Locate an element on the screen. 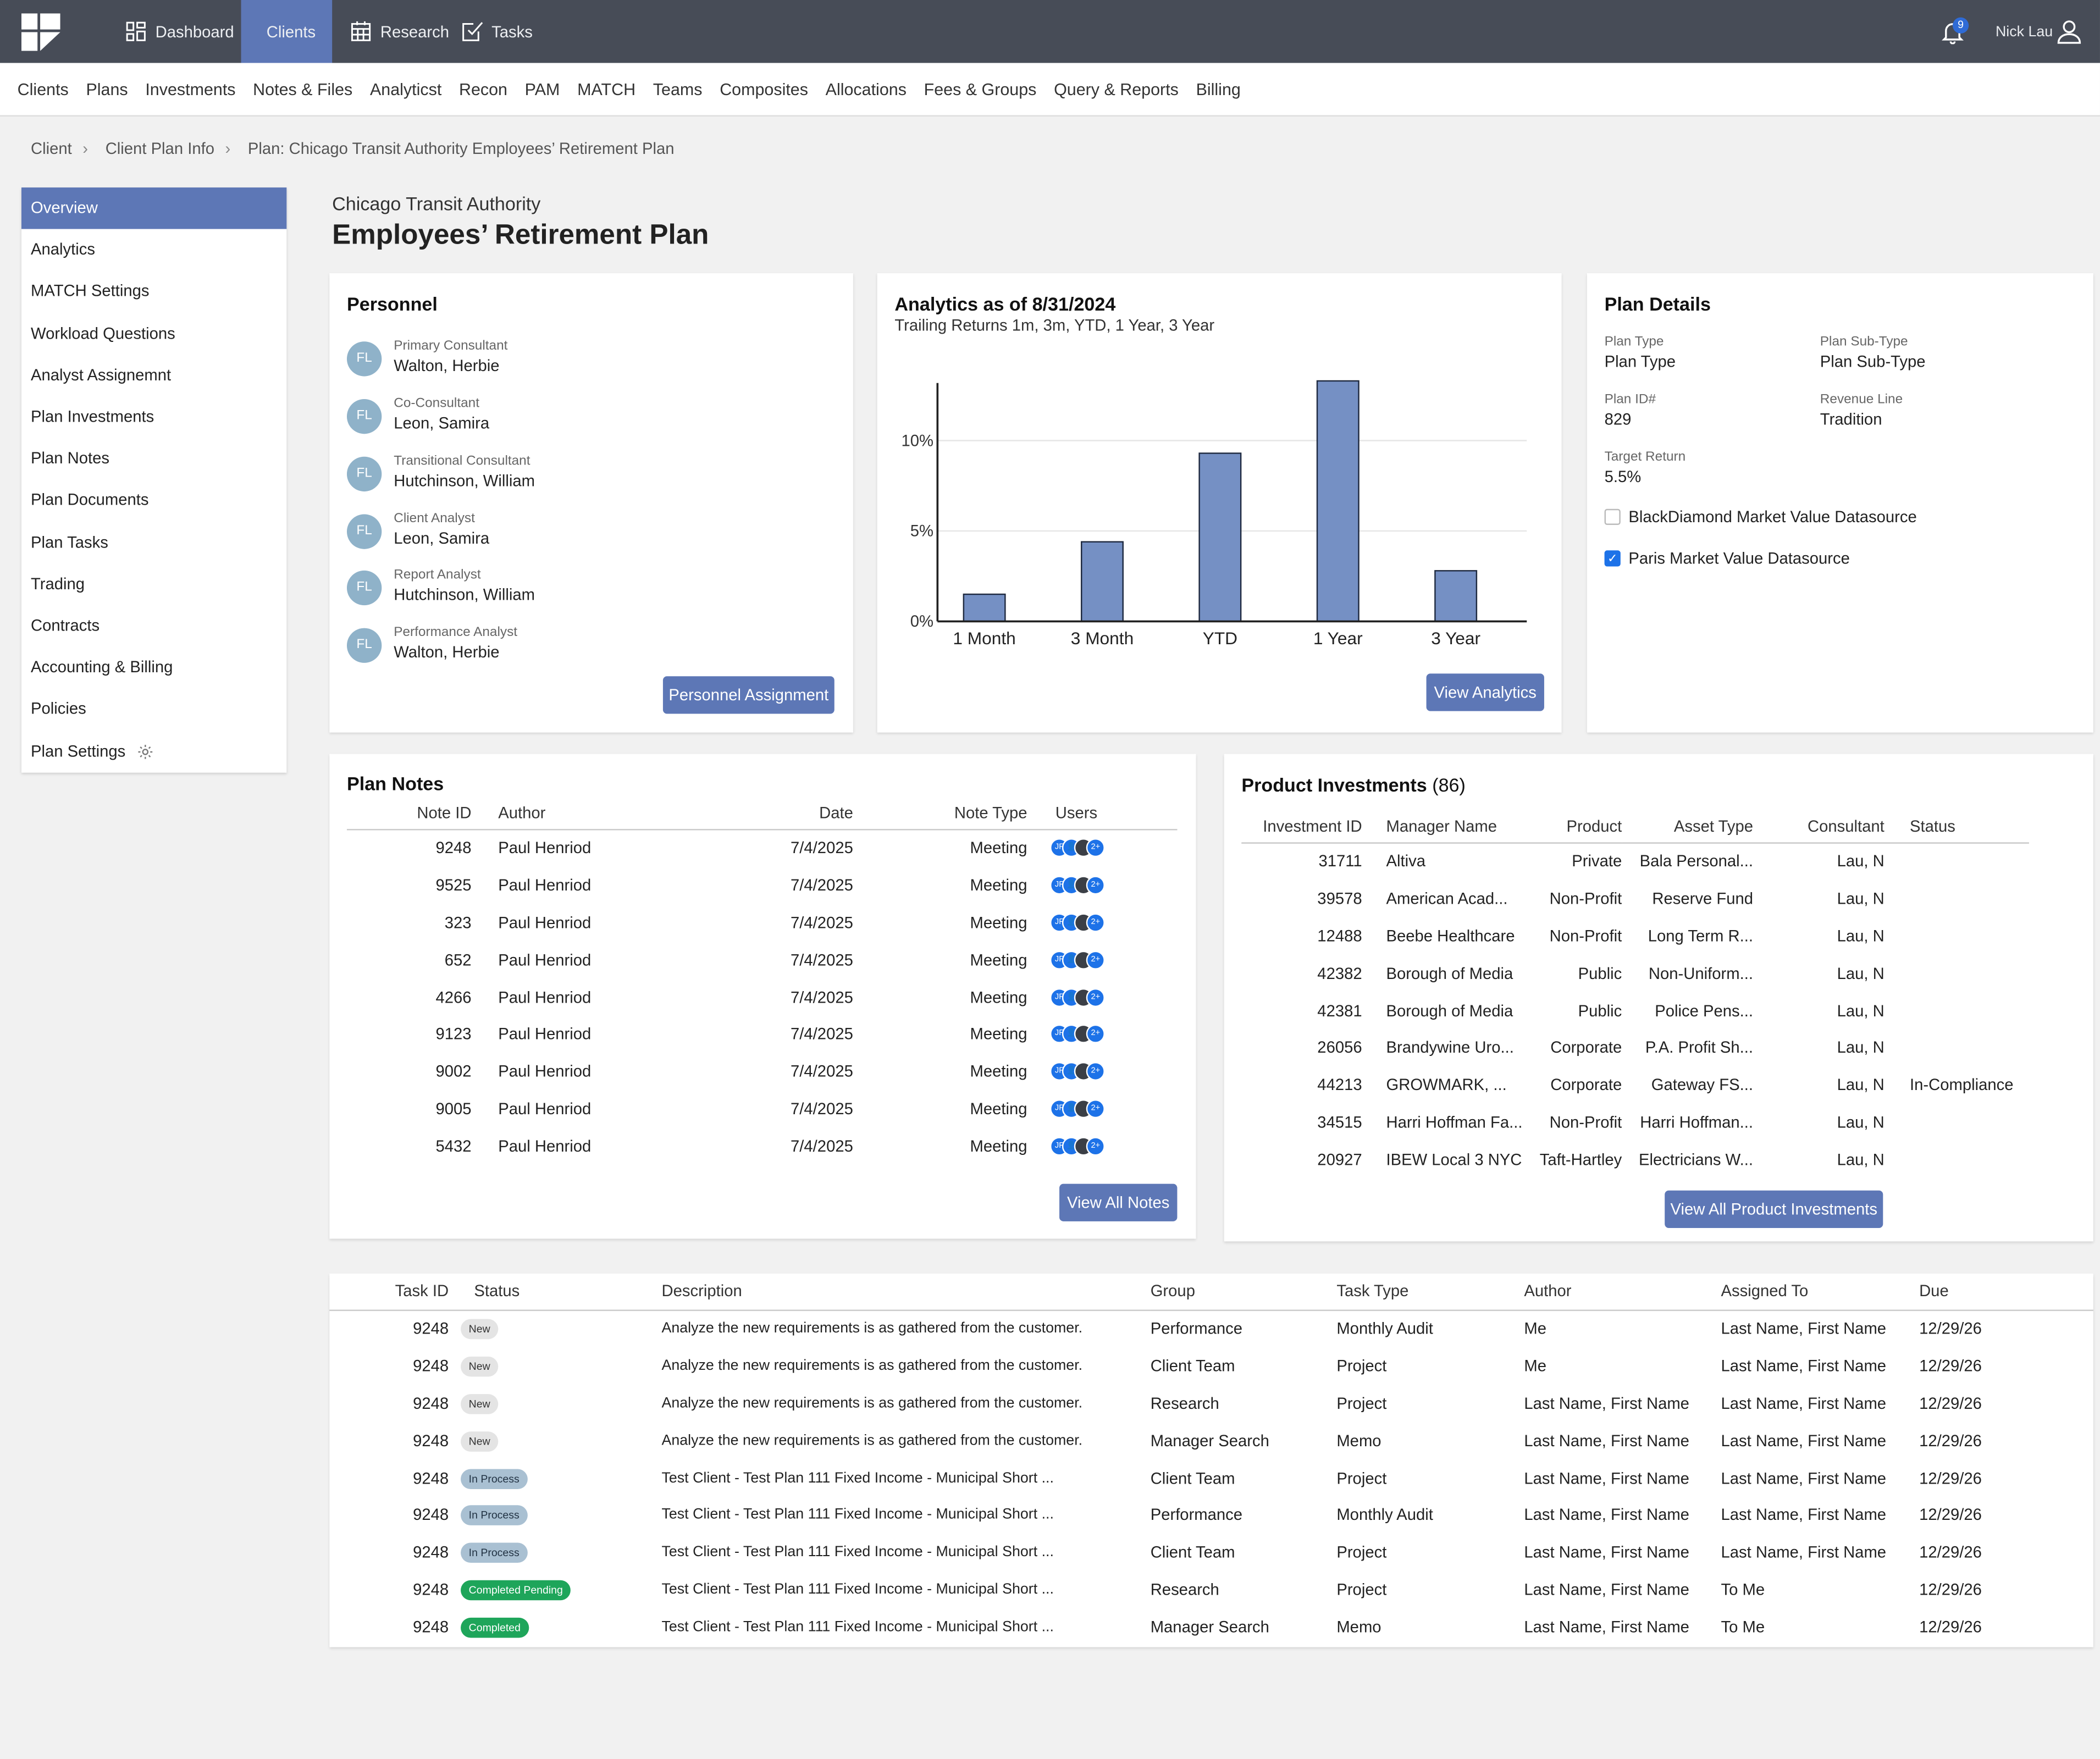 The width and height of the screenshot is (2100, 1759). nav-clients: Clients is located at coordinates (287, 32).